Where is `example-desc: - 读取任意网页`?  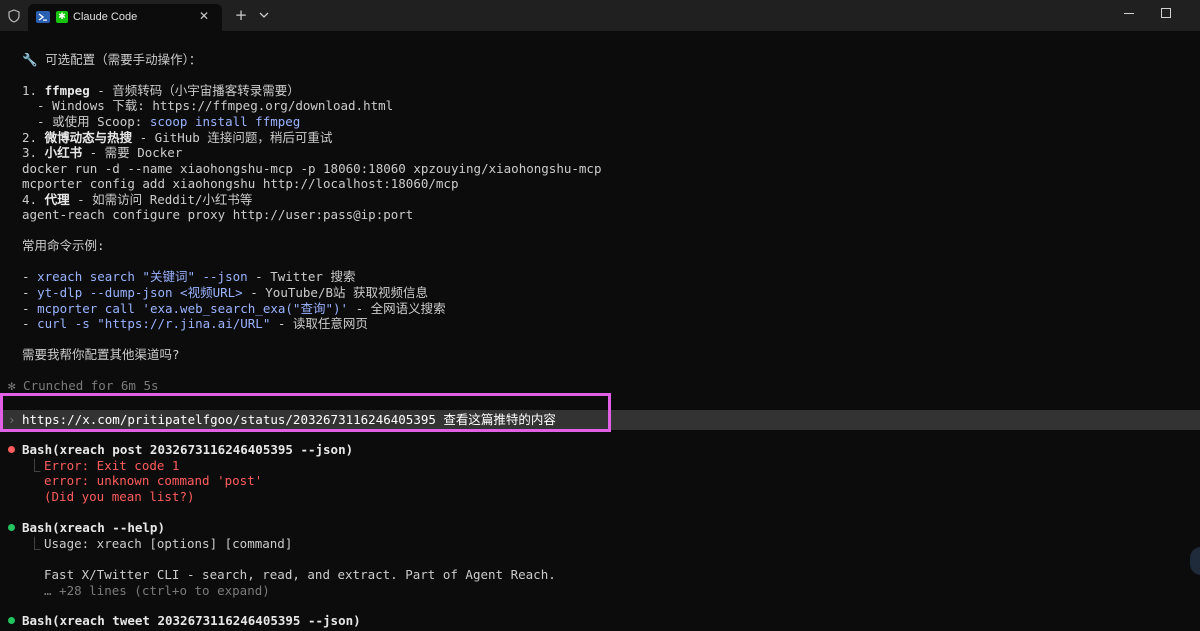 example-desc: - 读取任意网页 is located at coordinates (319, 323).